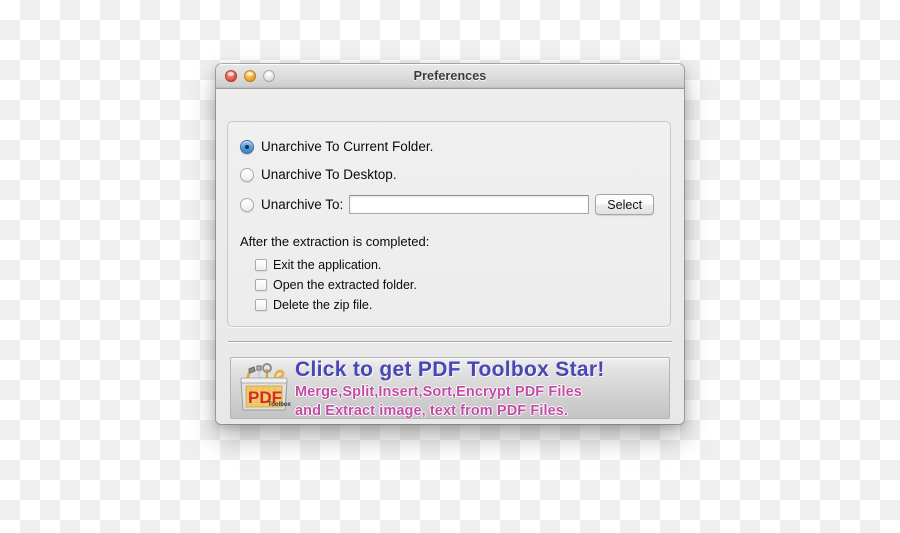  Describe the element at coordinates (261, 265) in the screenshot. I see `checkbox-icon-exit-app` at that location.